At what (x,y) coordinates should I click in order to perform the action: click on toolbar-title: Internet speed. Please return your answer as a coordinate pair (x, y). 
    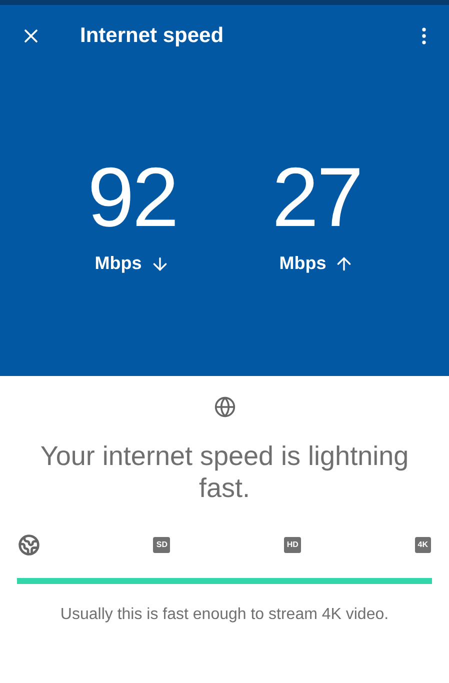
    Looking at the image, I should click on (152, 36).